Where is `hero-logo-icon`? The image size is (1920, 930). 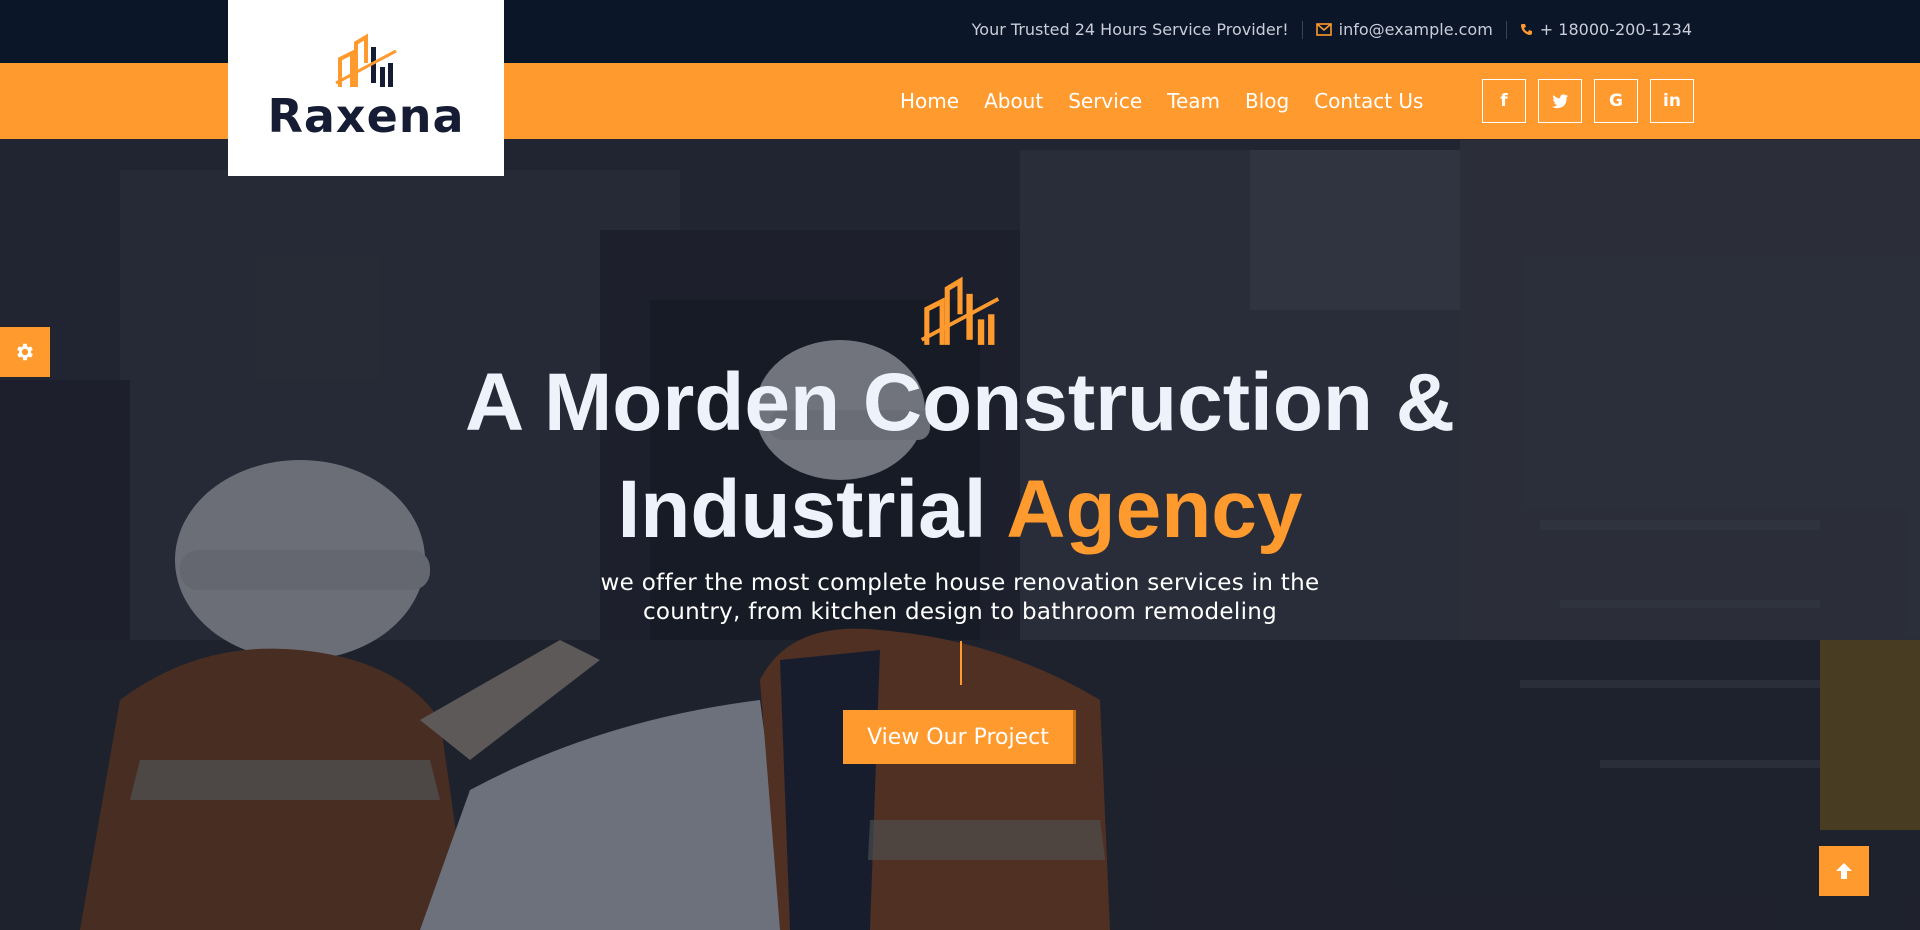
hero-logo-icon is located at coordinates (960, 310).